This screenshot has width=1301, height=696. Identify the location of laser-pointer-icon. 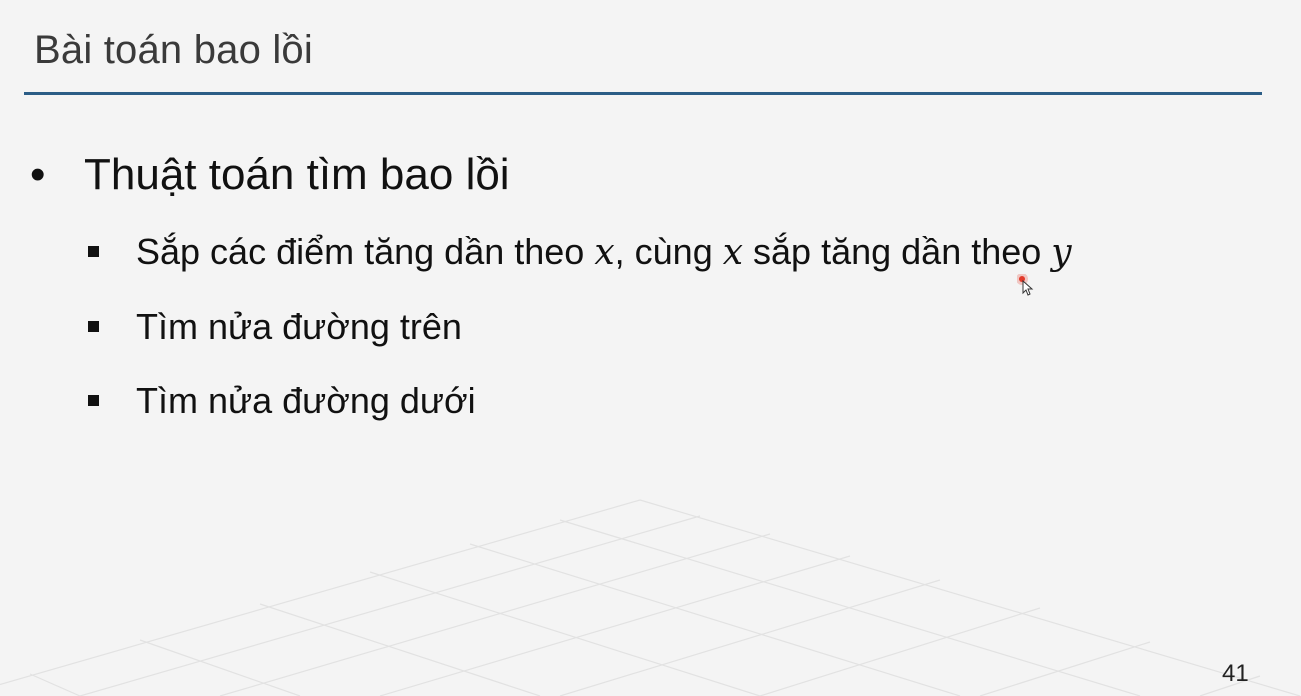
(1025, 285).